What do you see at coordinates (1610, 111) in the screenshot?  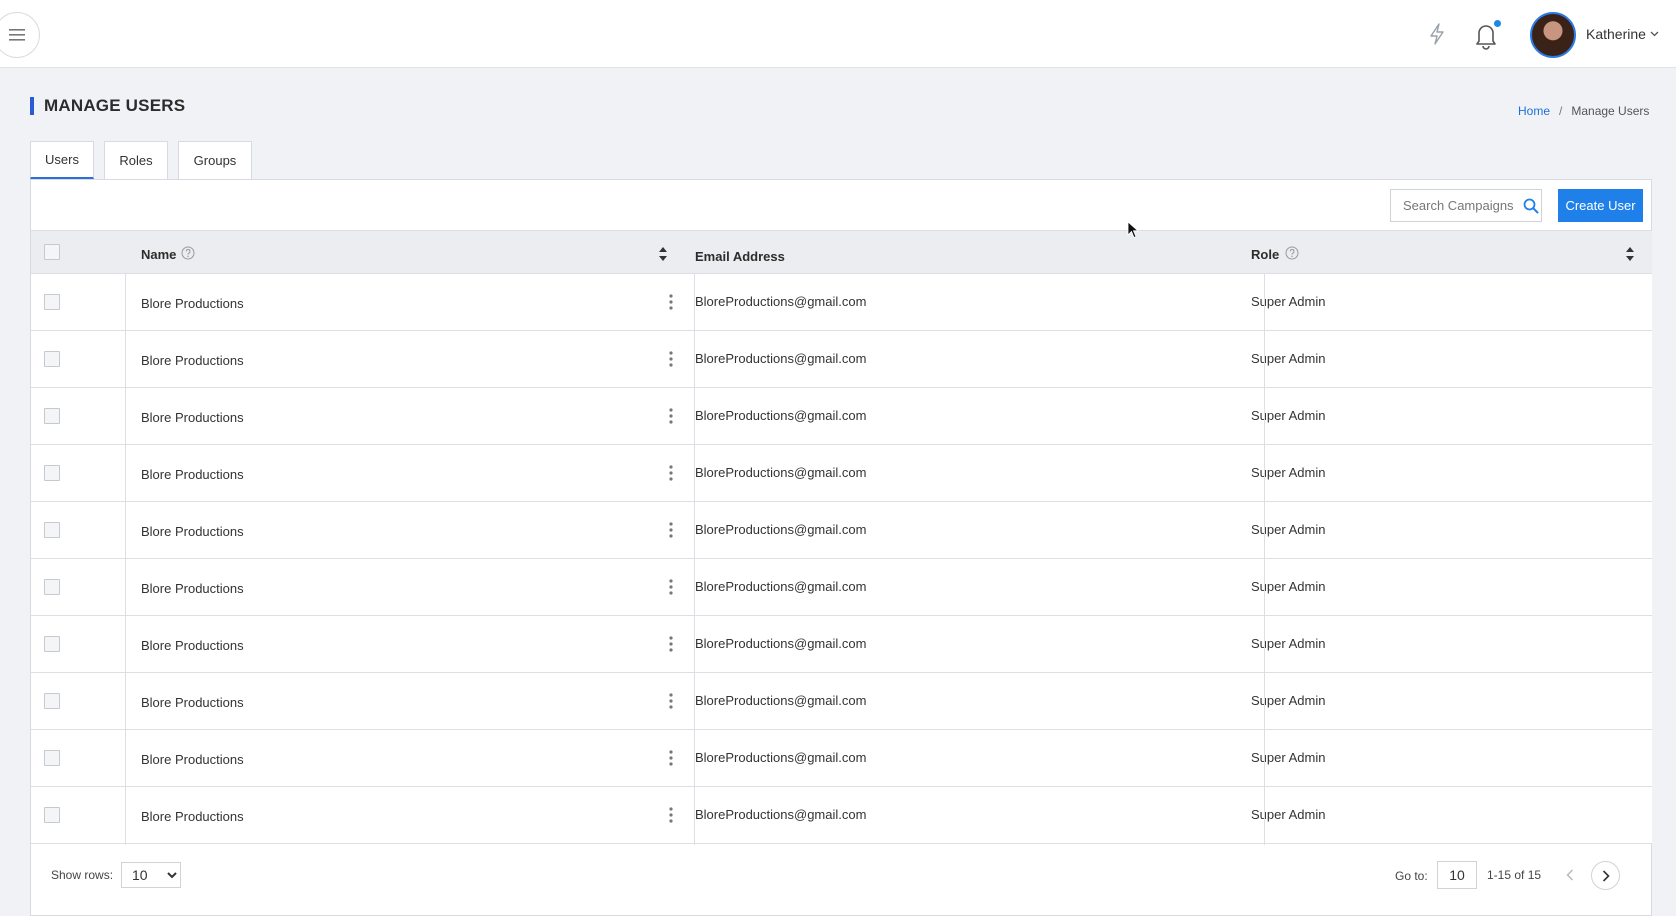 I see `breadcrumb-current: Manage Users` at bounding box center [1610, 111].